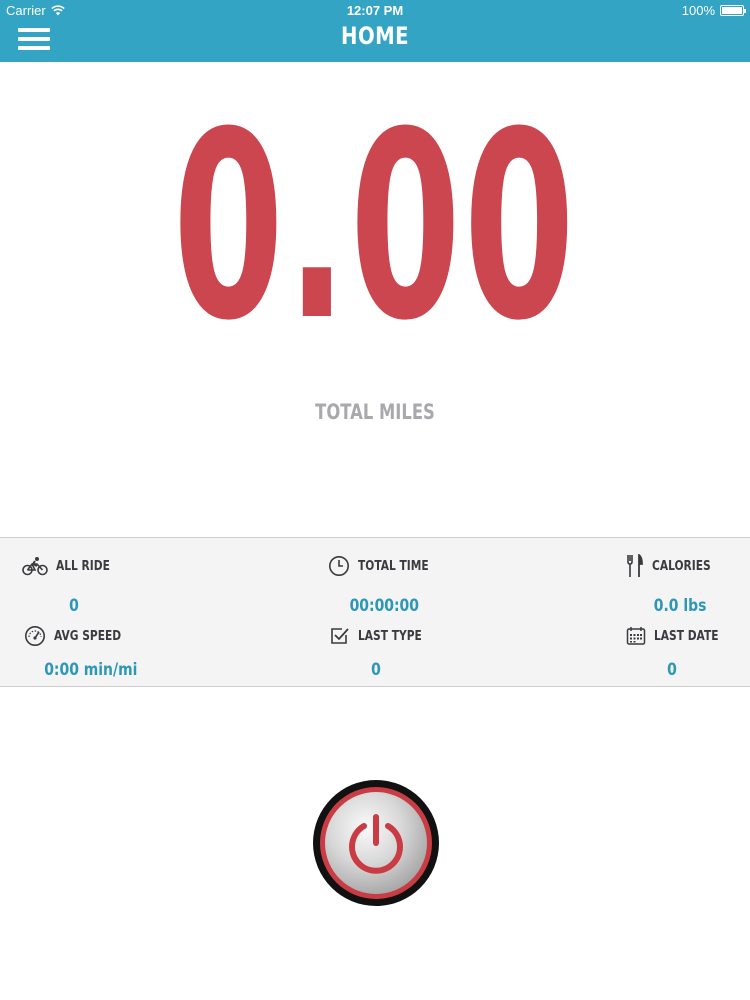  Describe the element at coordinates (686, 636) in the screenshot. I see `stat-label: LAST DATE` at that location.